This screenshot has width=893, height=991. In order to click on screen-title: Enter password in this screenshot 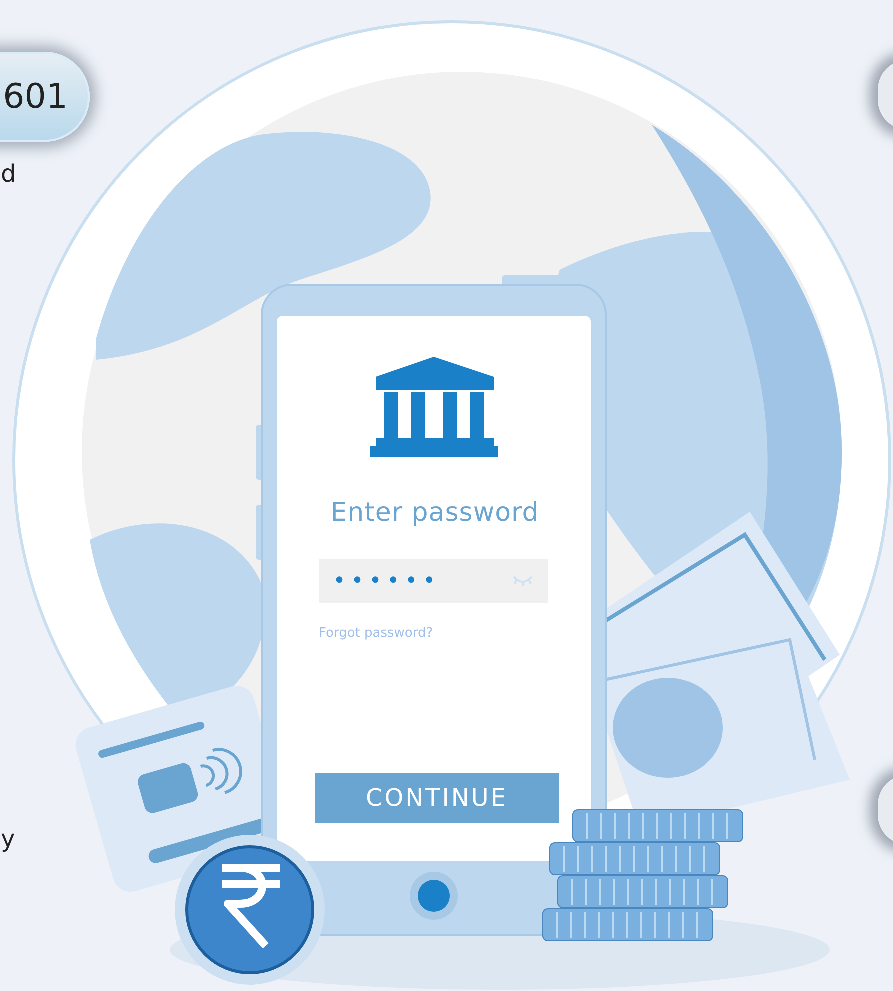, I will do `click(435, 513)`.